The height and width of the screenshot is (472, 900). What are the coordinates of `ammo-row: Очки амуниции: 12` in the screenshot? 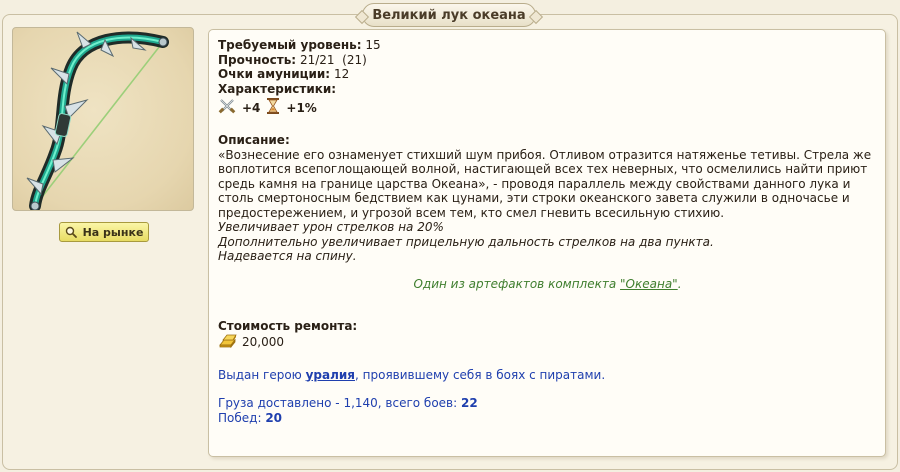 It's located at (547, 74).